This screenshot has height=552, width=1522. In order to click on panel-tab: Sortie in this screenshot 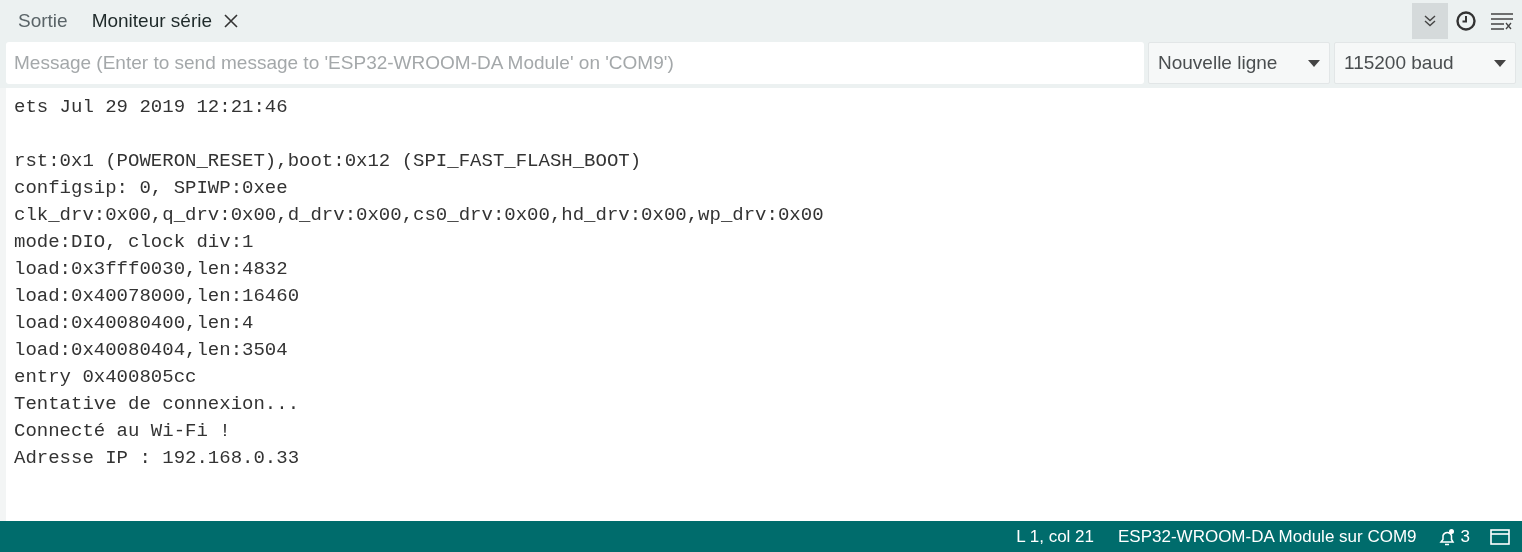, I will do `click(43, 21)`.